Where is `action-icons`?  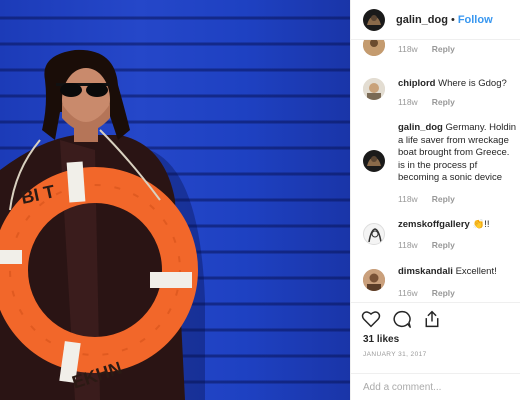
action-icons is located at coordinates (406, 319).